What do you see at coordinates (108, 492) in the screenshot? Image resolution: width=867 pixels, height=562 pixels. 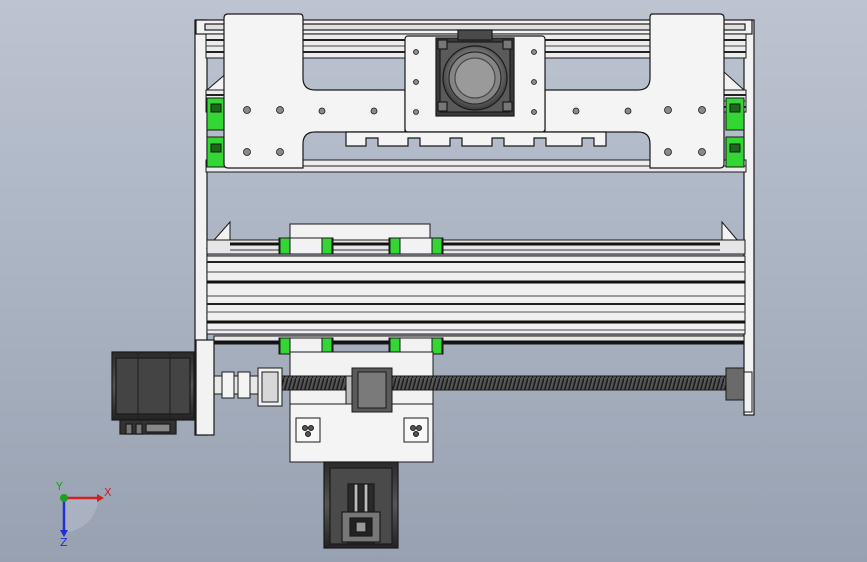 I see `x-axis-label: X` at bounding box center [108, 492].